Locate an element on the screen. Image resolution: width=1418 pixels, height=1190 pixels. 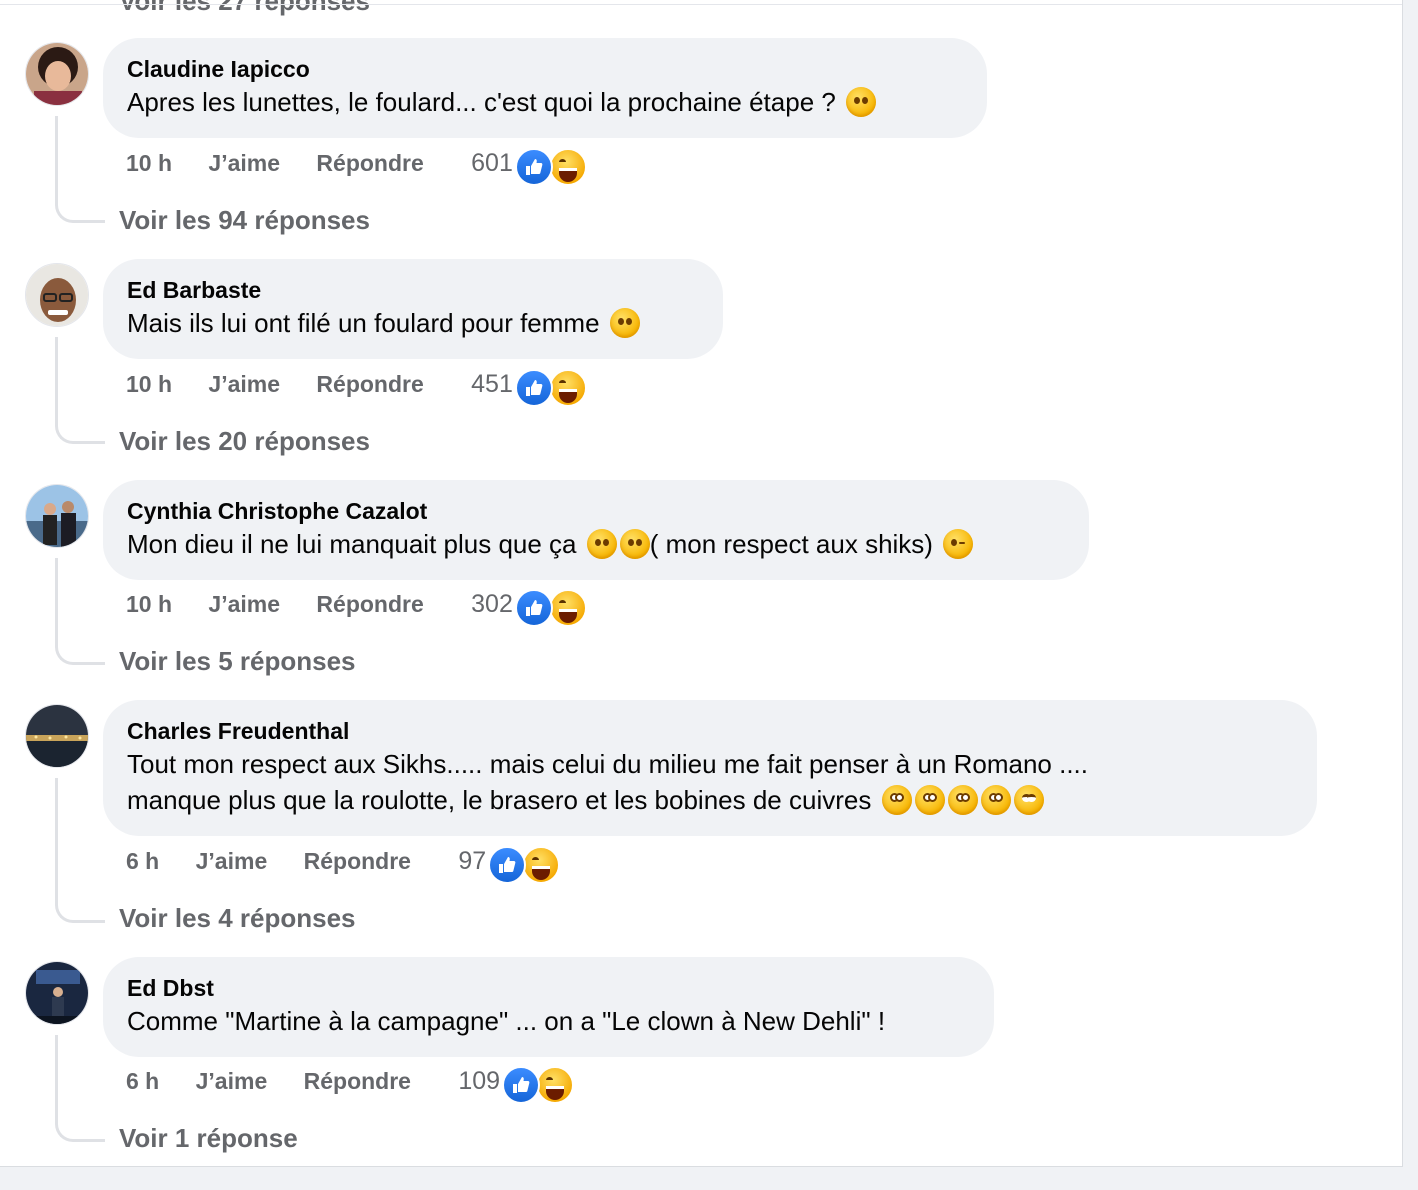
eye-roll-emoji-icon is located at coordinates (1028, 800).